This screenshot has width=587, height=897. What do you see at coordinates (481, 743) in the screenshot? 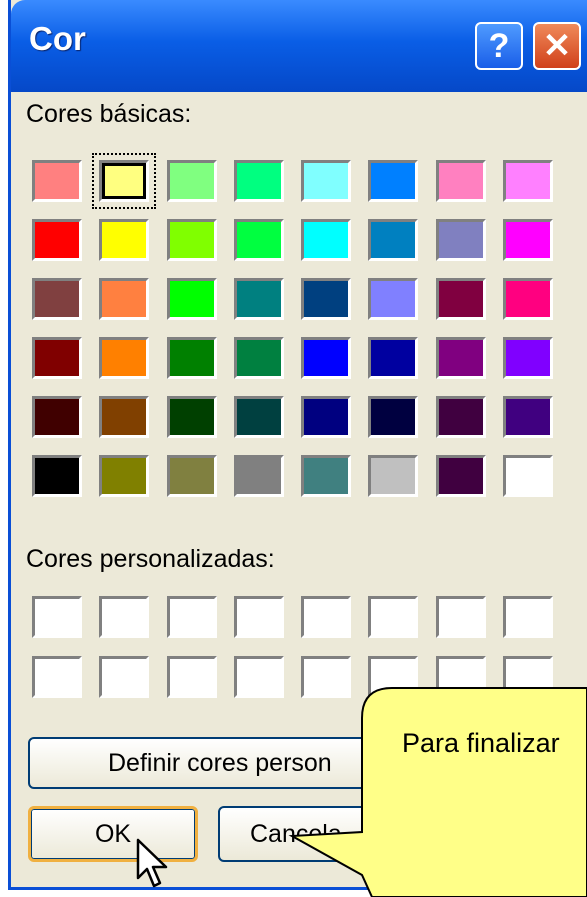
I see `tooltip-text: Para finalizar` at bounding box center [481, 743].